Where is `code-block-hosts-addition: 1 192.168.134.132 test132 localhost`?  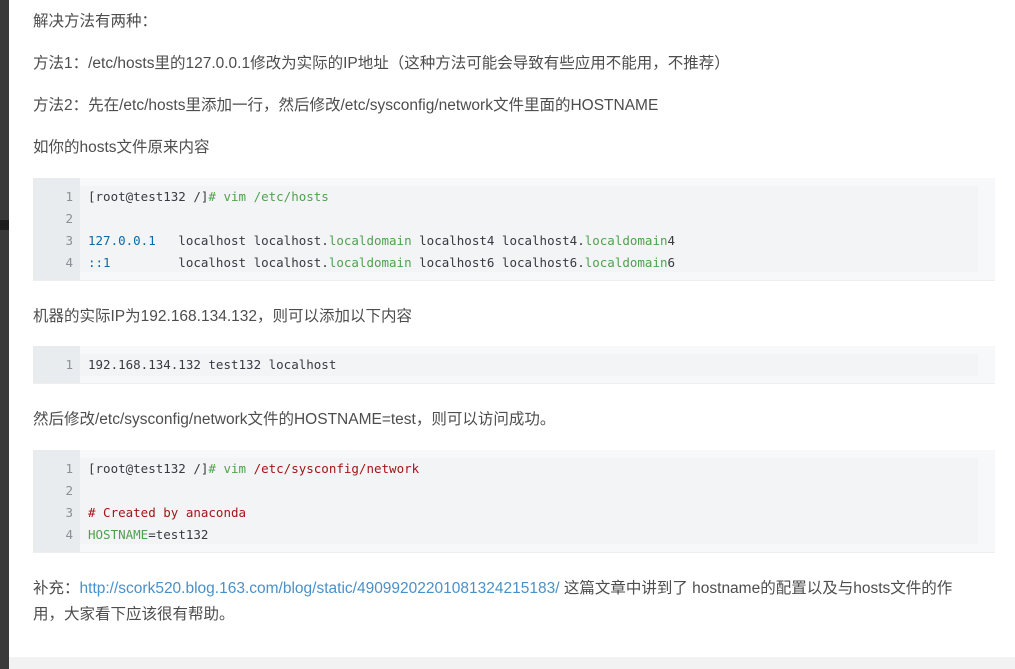 code-block-hosts-addition: 1 192.168.134.132 test132 localhost is located at coordinates (514, 365).